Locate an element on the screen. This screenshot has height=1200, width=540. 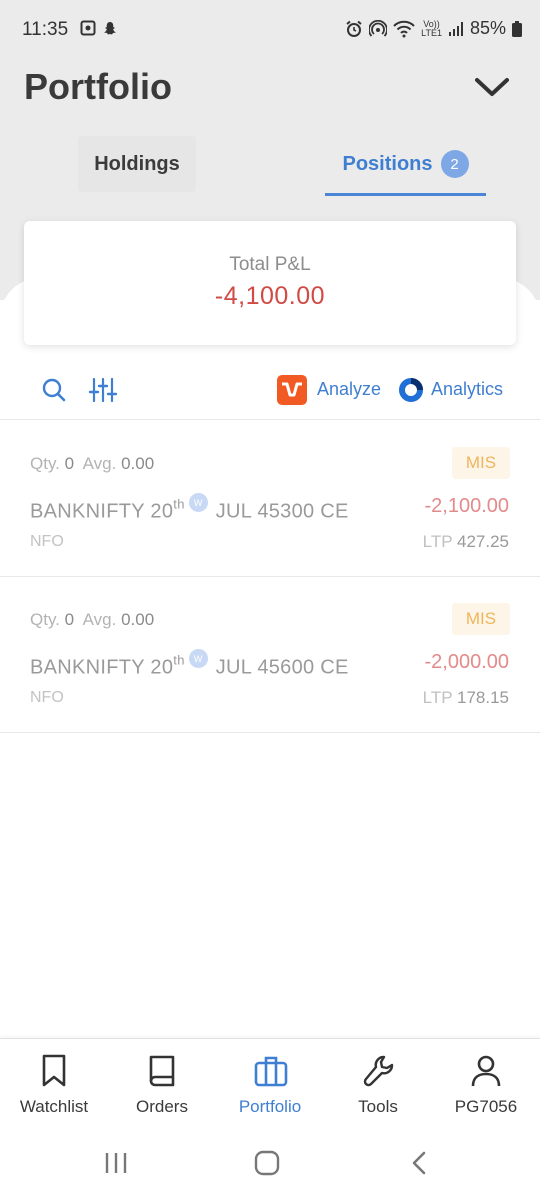
battery-icon is located at coordinates (517, 28).